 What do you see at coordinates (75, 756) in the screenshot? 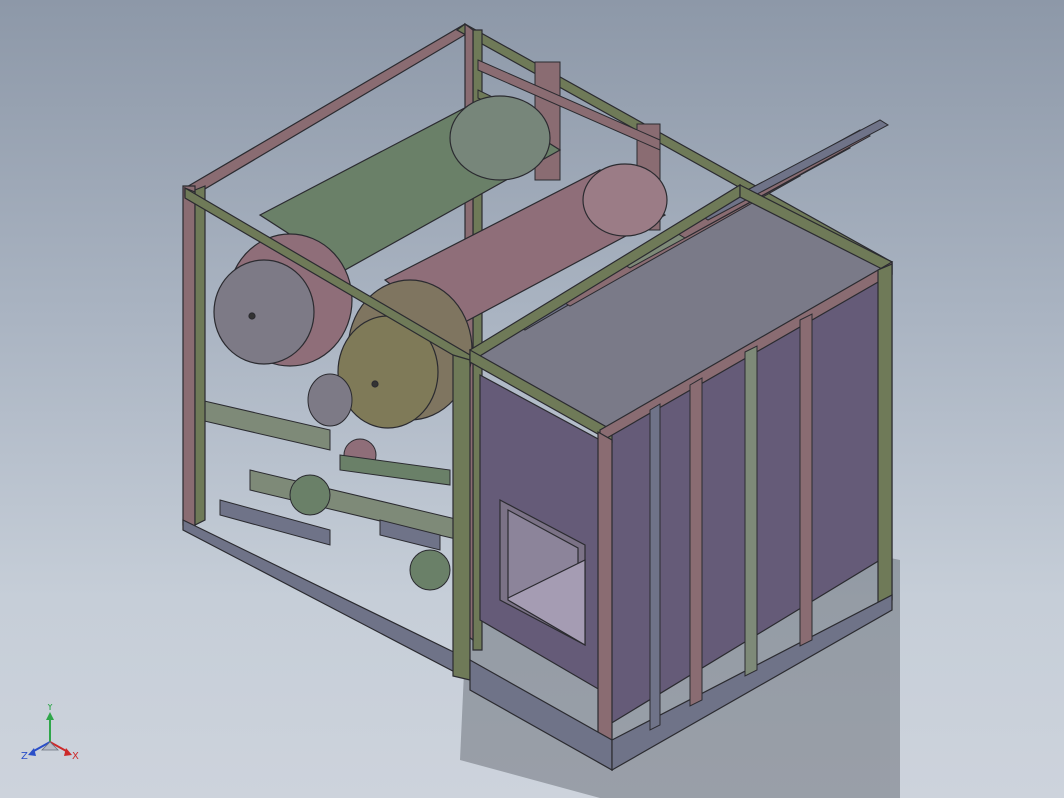
I see `x-axis-label: X` at bounding box center [75, 756].